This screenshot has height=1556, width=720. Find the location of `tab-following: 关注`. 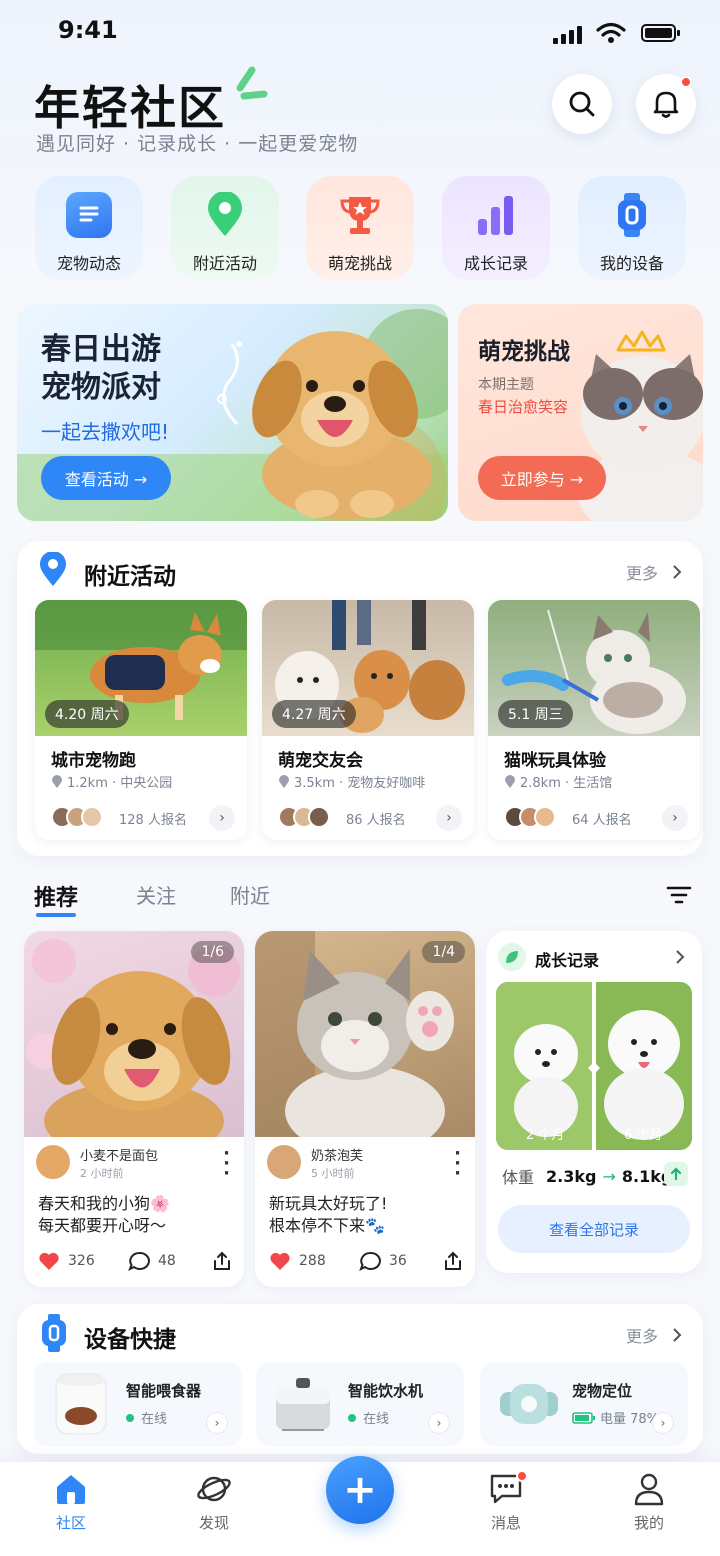

tab-following: 关注 is located at coordinates (156, 894).